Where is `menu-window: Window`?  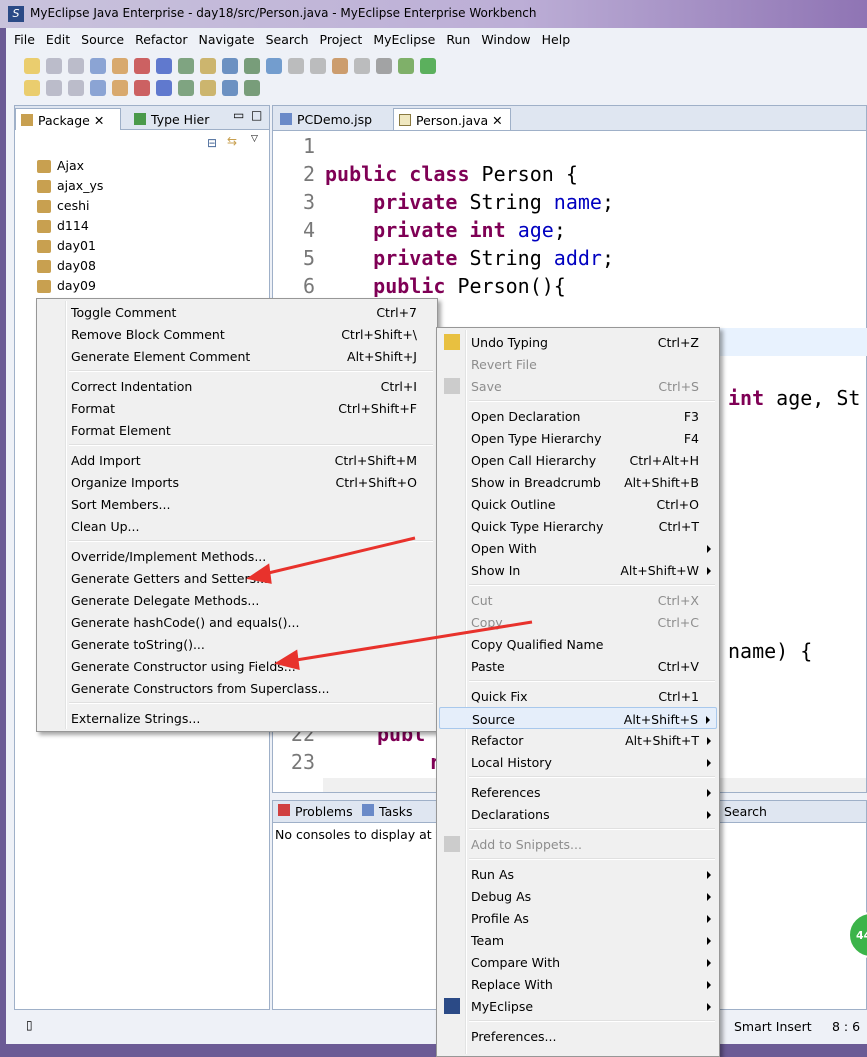
menu-window: Window is located at coordinates (505, 40).